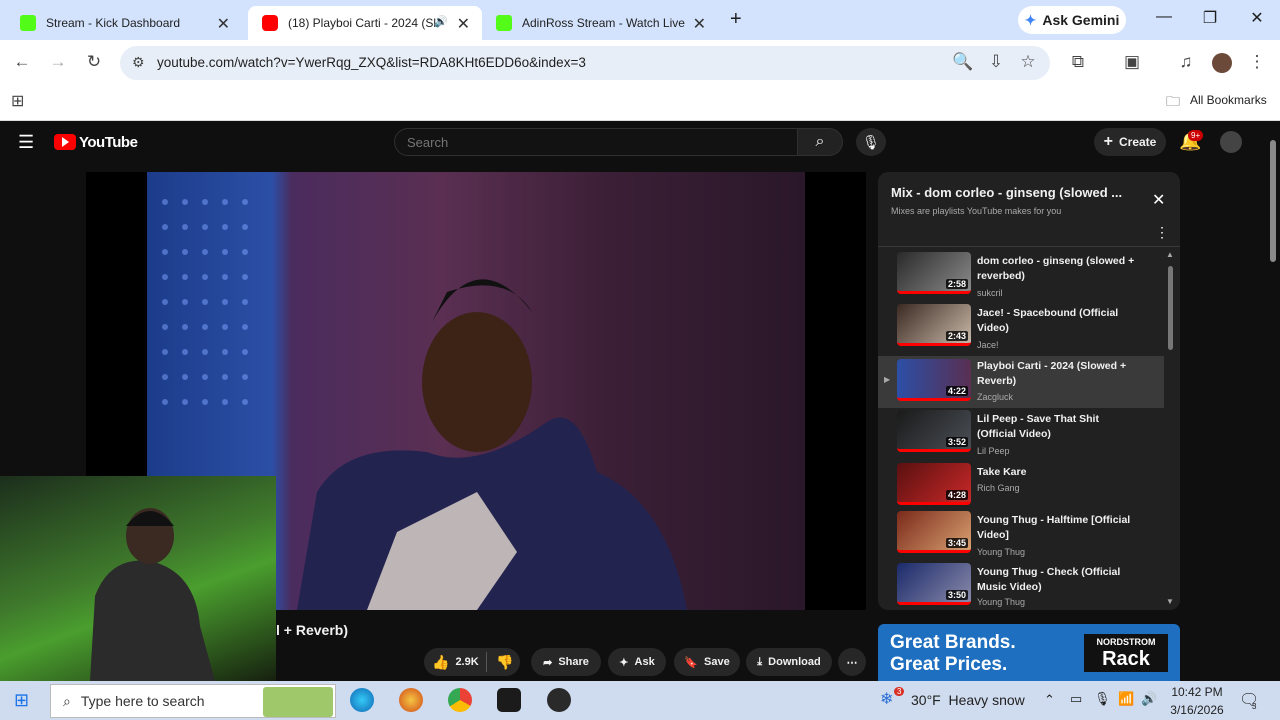  What do you see at coordinates (26, 142) in the screenshot?
I see `hamburger-menu-icon: ☰` at bounding box center [26, 142].